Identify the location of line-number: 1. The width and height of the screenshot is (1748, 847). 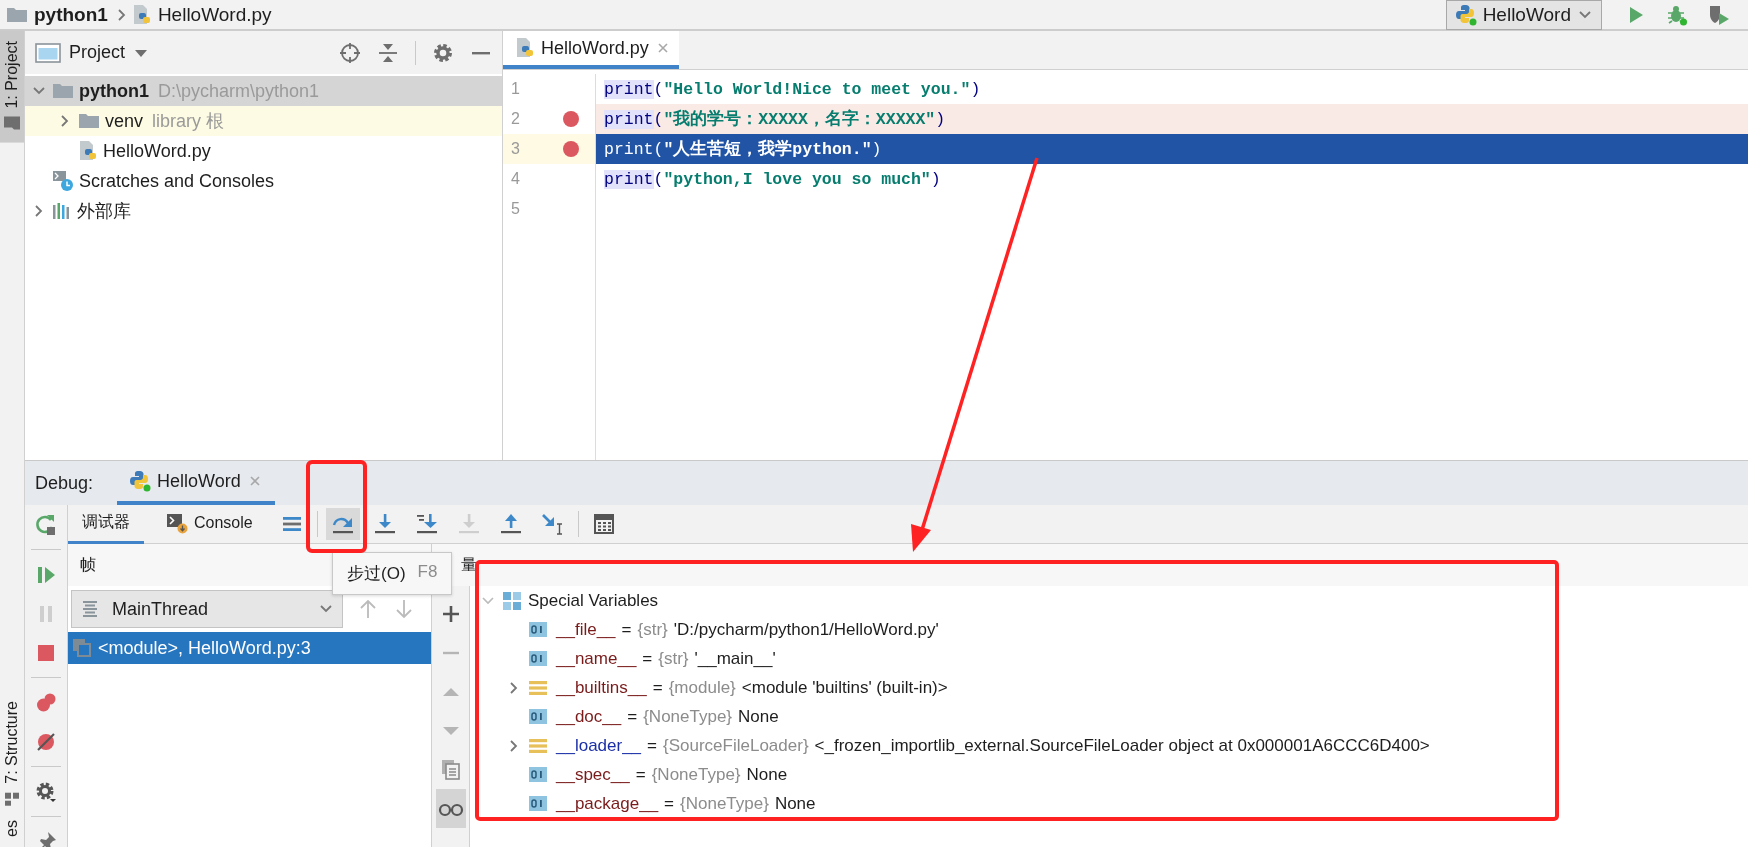
(515, 89).